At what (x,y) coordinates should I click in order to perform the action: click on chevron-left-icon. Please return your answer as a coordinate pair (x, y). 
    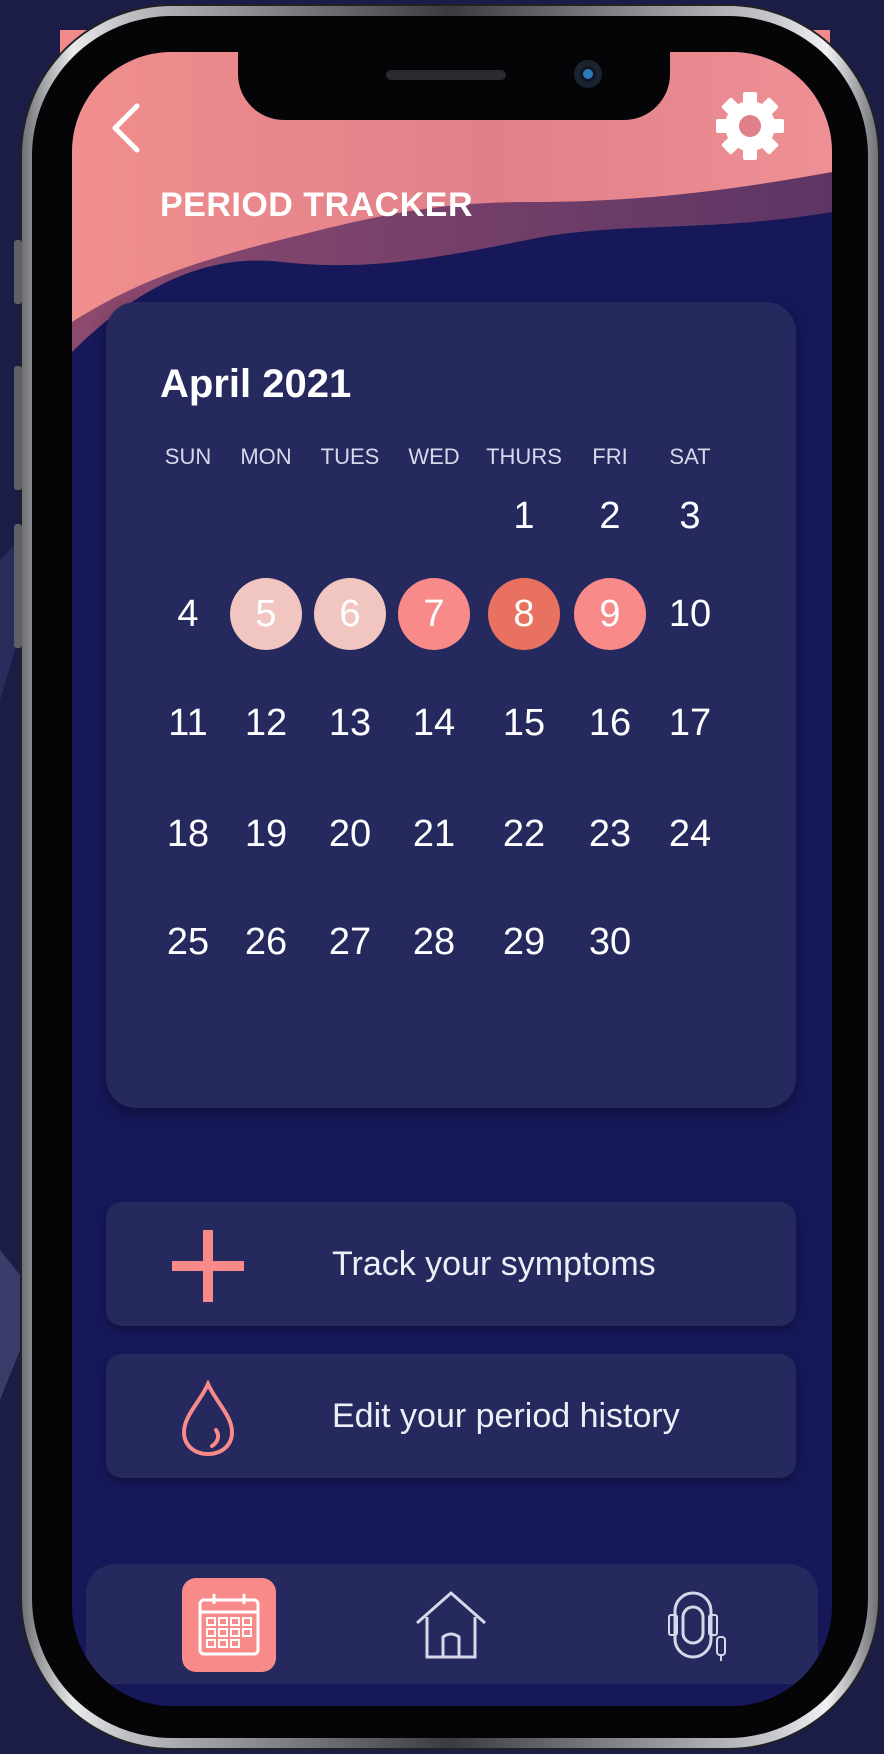
    Looking at the image, I should click on (126, 128).